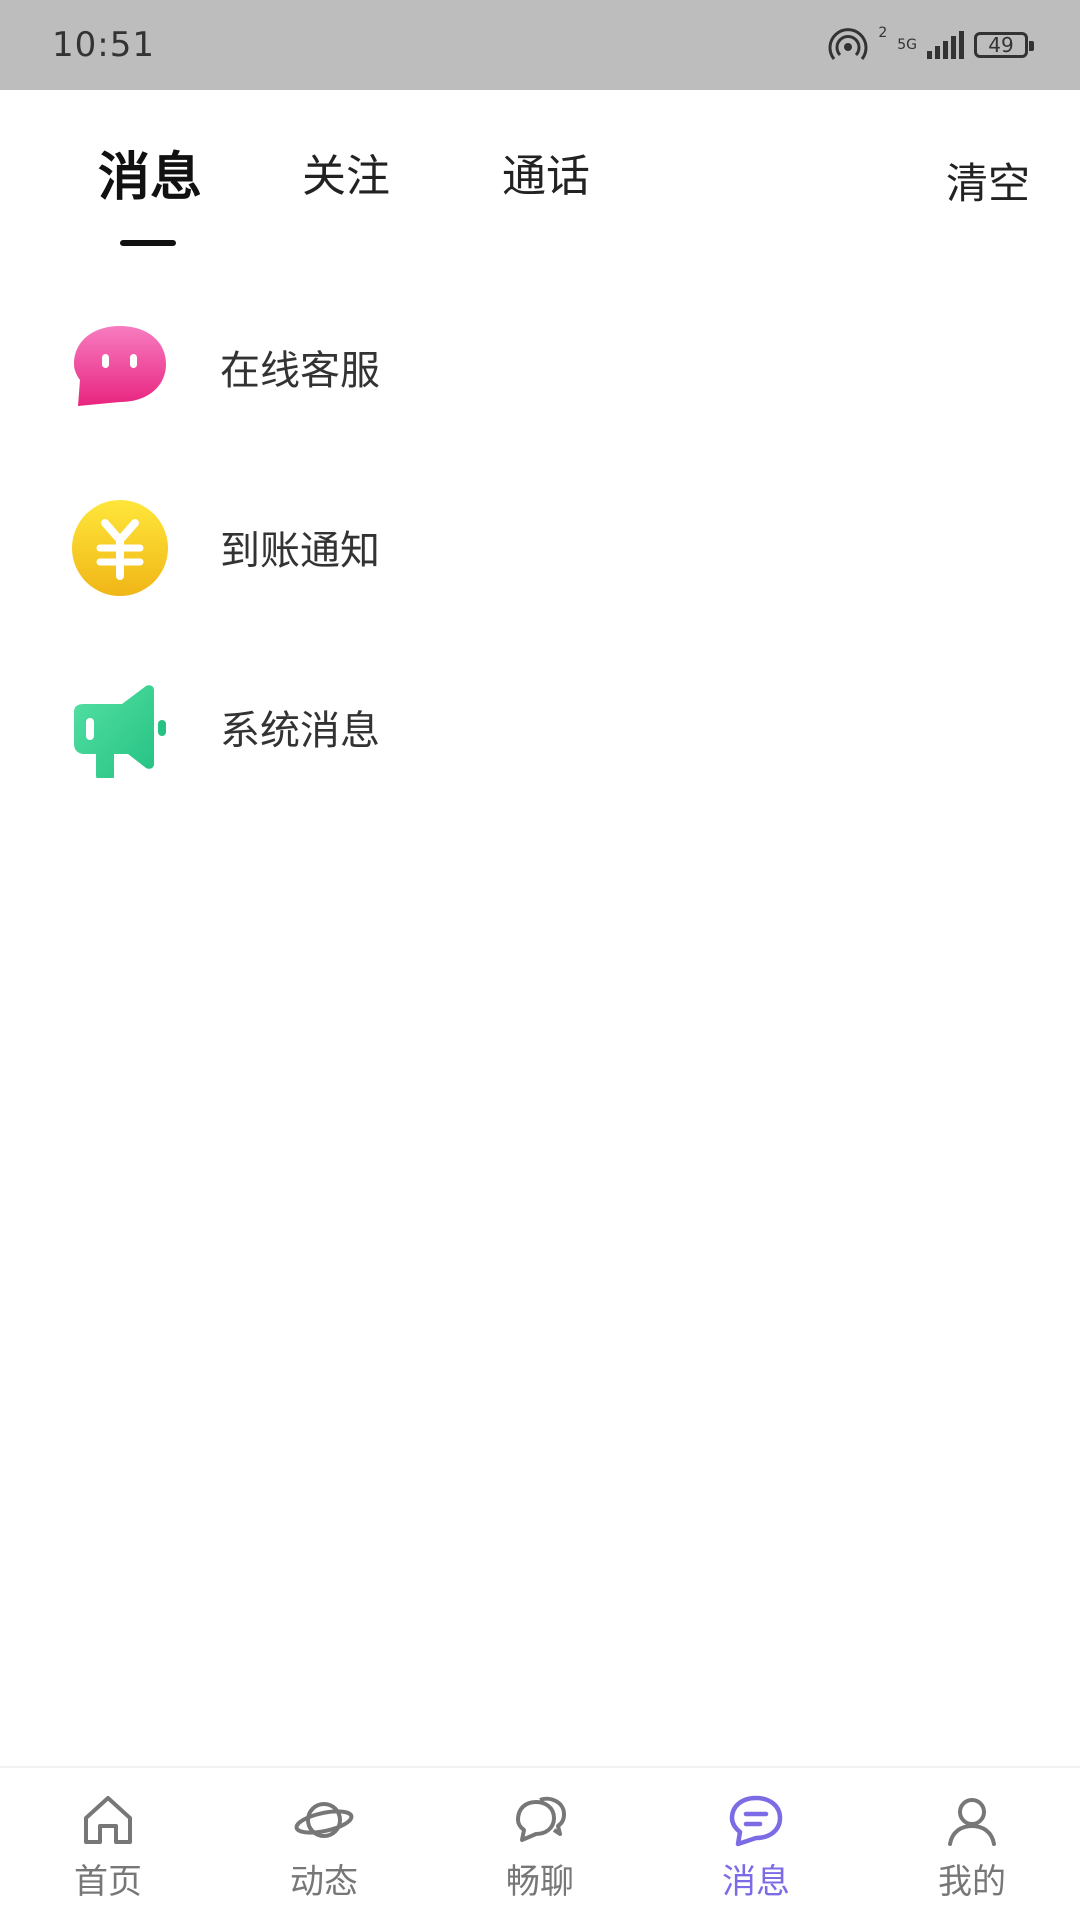 The width and height of the screenshot is (1080, 1920). I want to click on bottom-nav: 首页 动态 畅聊 消息 我的, so click(540, 1843).